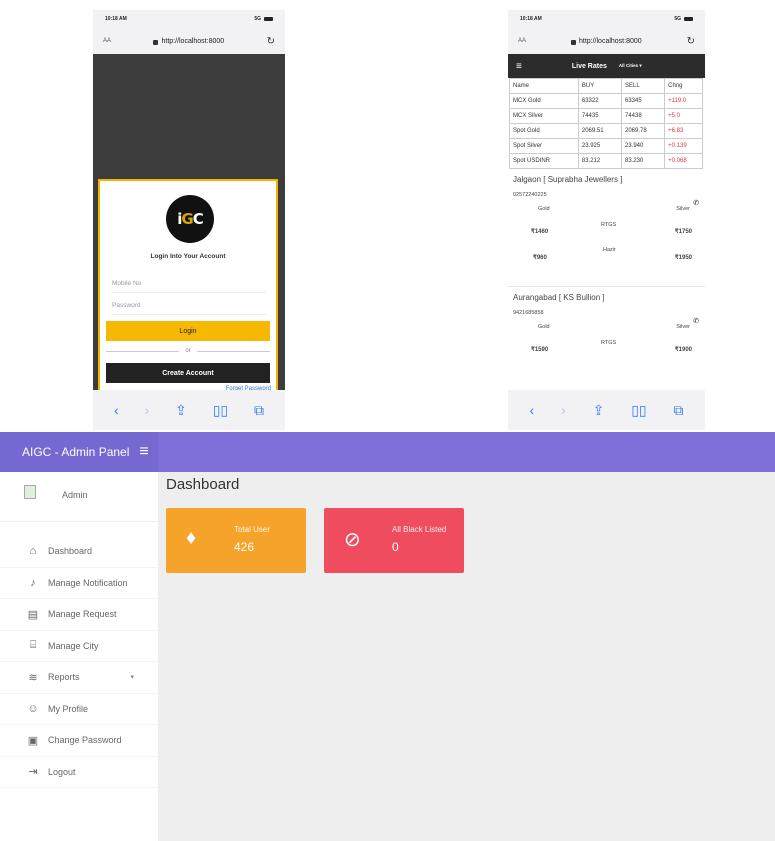 This screenshot has height=841, width=775. I want to click on card-value: 0, so click(395, 547).